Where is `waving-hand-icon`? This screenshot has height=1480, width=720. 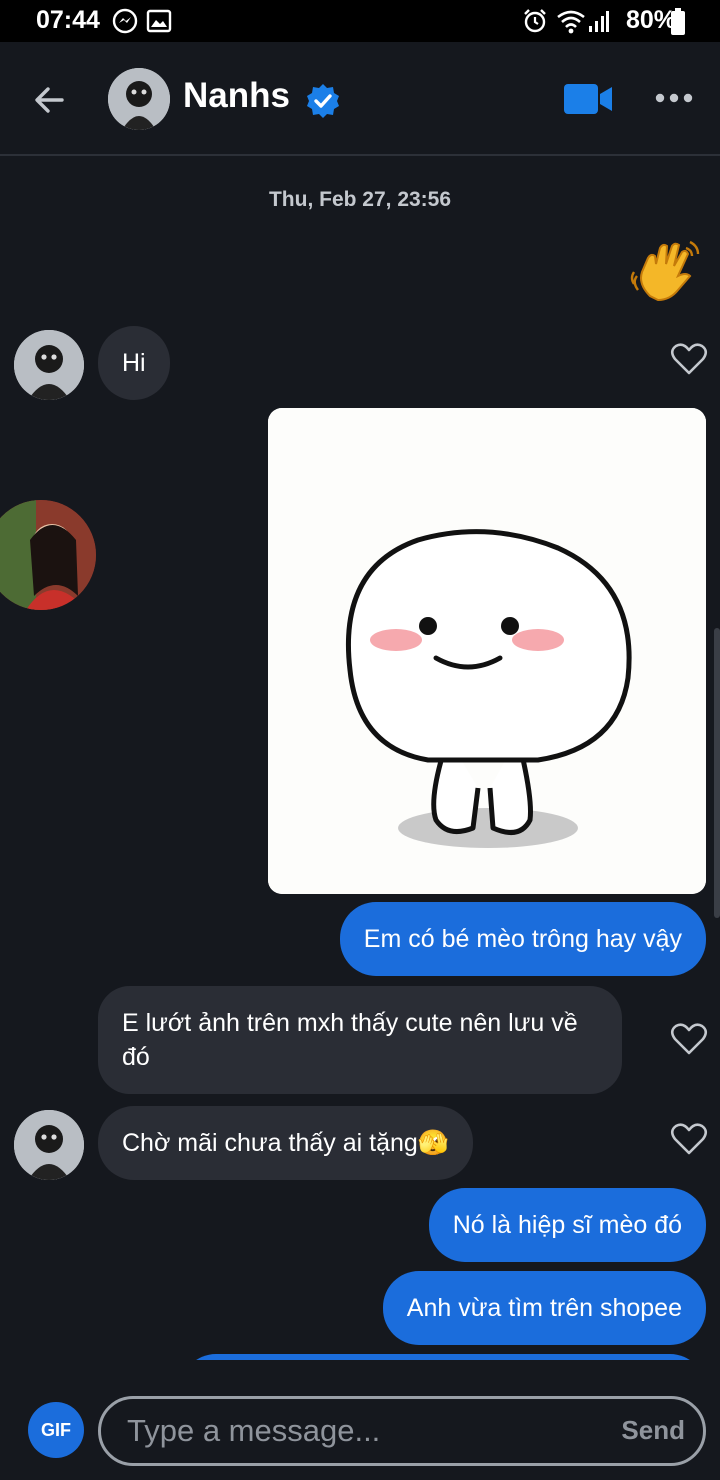 waving-hand-icon is located at coordinates (665, 271).